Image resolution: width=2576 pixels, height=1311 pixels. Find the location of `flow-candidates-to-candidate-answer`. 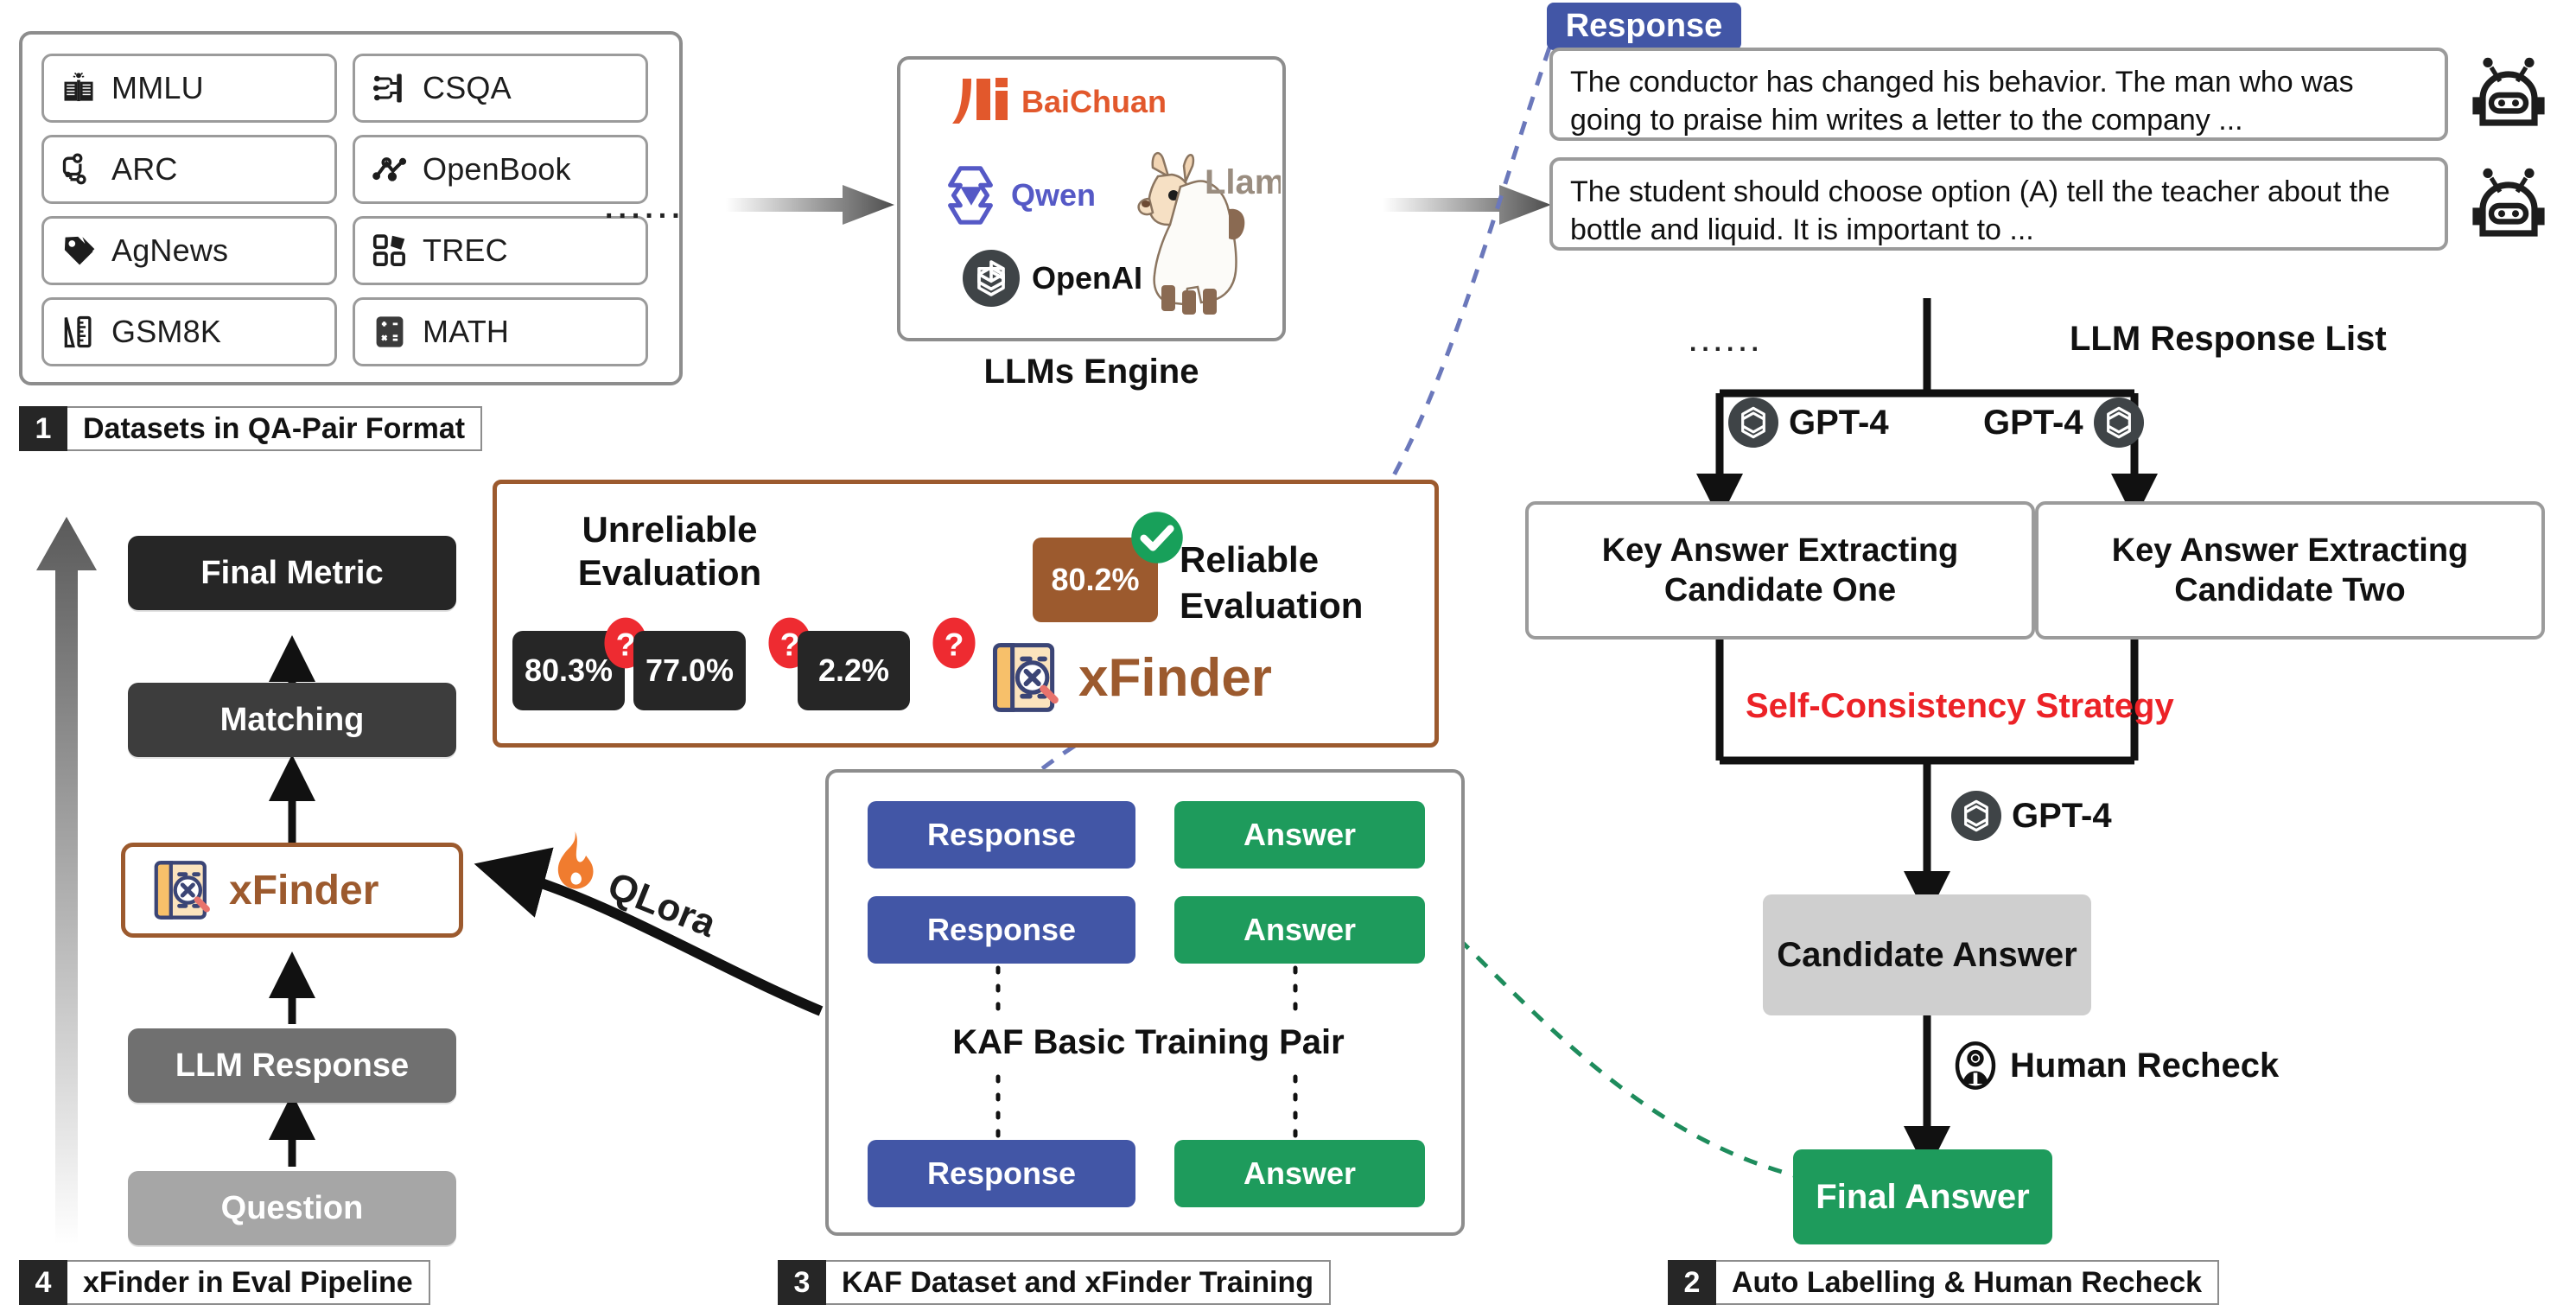

flow-candidates-to-candidate-answer is located at coordinates (1927, 779).